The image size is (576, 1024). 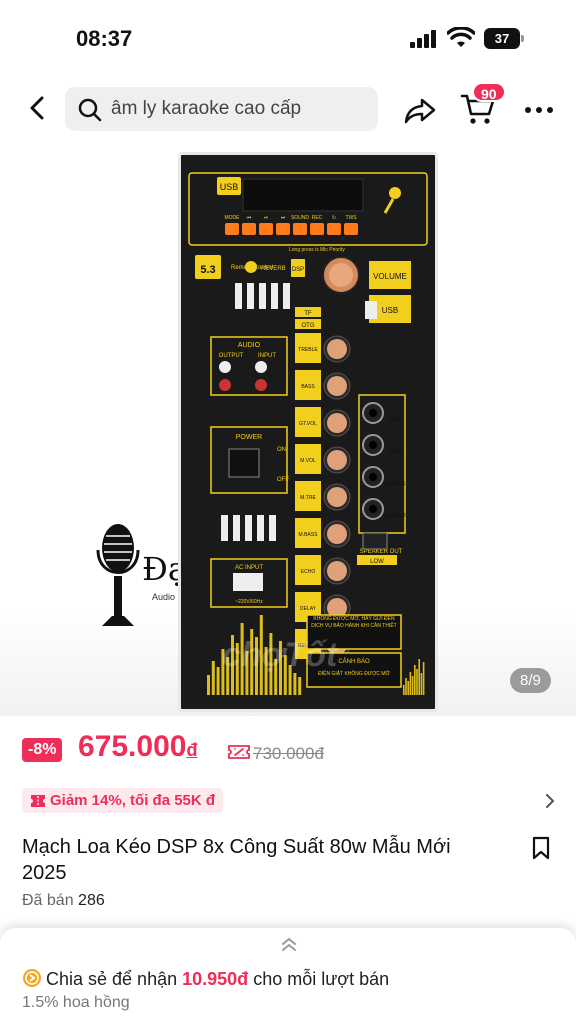 I want to click on brand-subtitle: Audio, so click(x=164, y=597).